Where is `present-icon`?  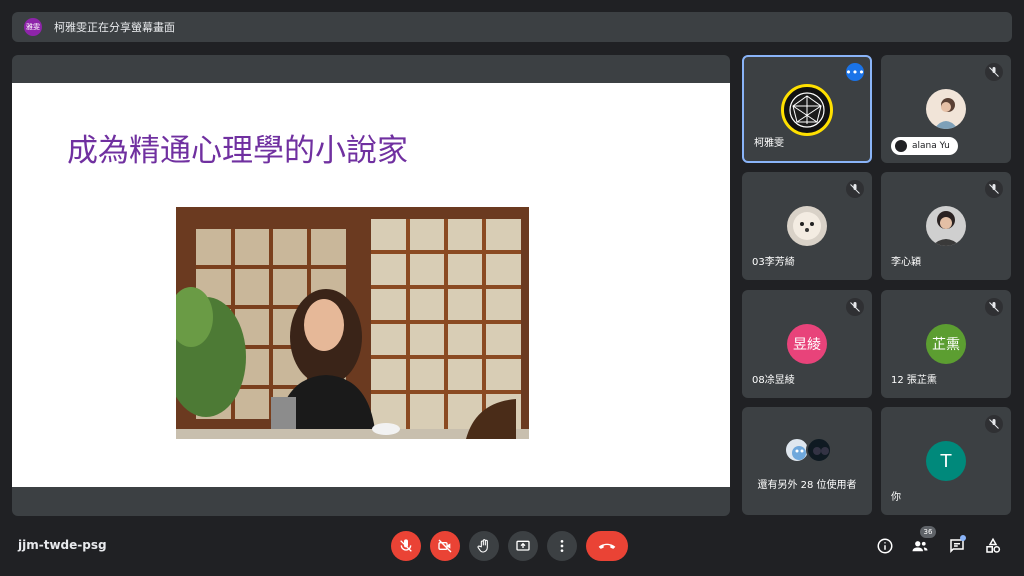 present-icon is located at coordinates (523, 545).